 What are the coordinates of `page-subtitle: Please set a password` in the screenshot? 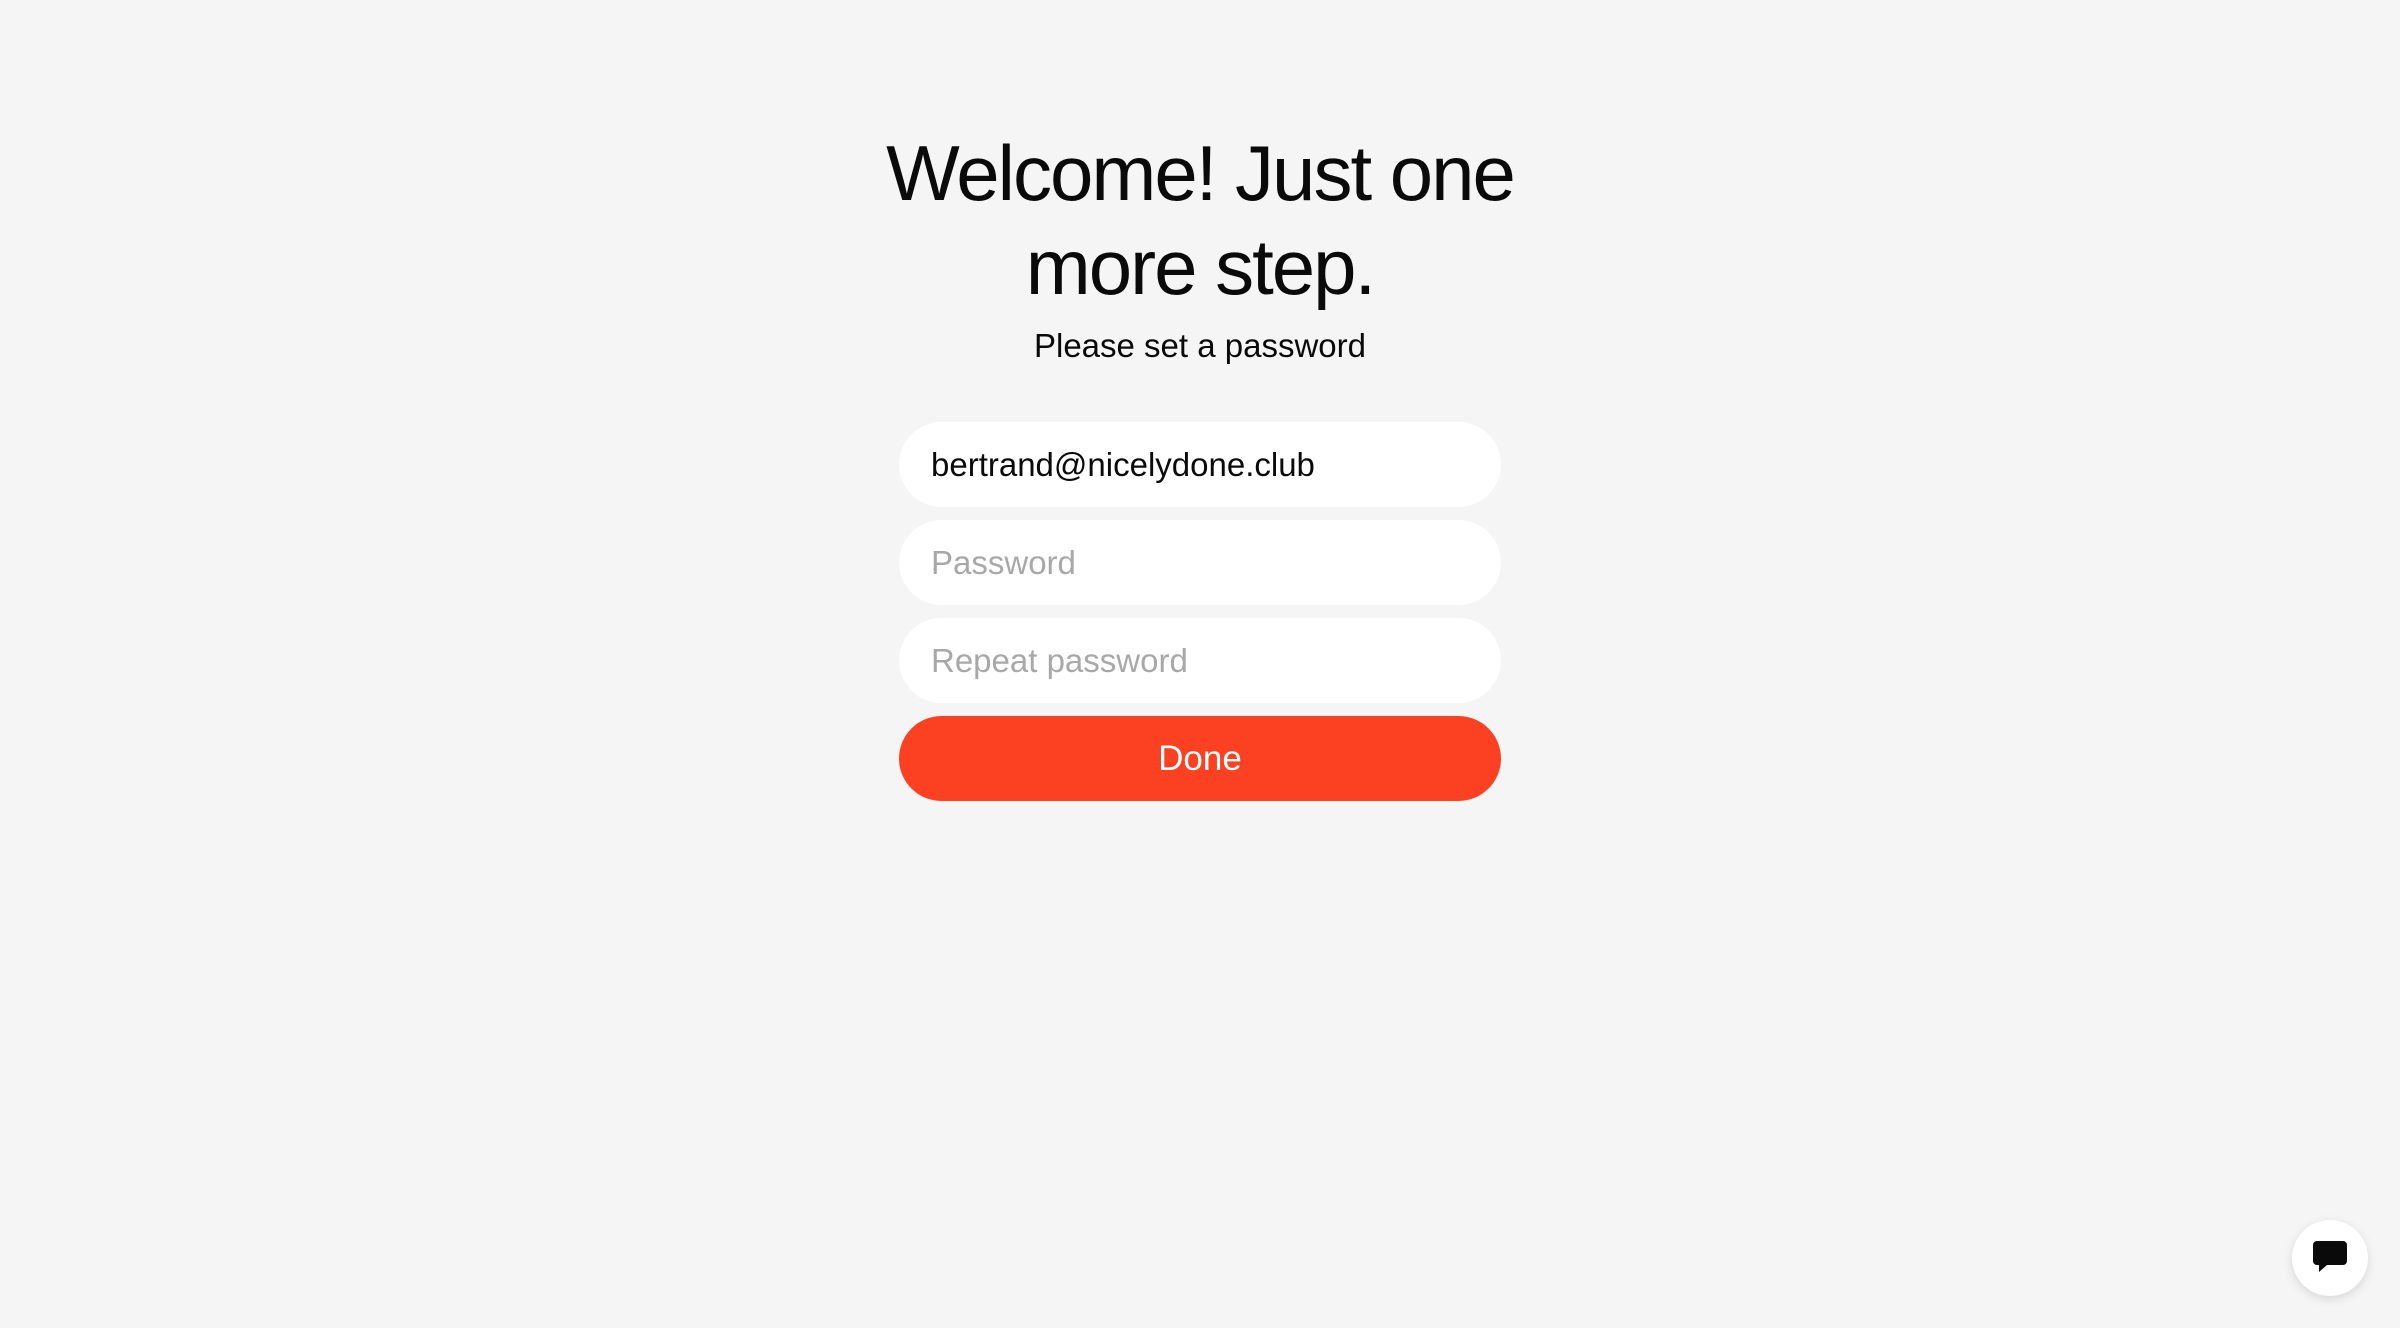 It's located at (1199, 345).